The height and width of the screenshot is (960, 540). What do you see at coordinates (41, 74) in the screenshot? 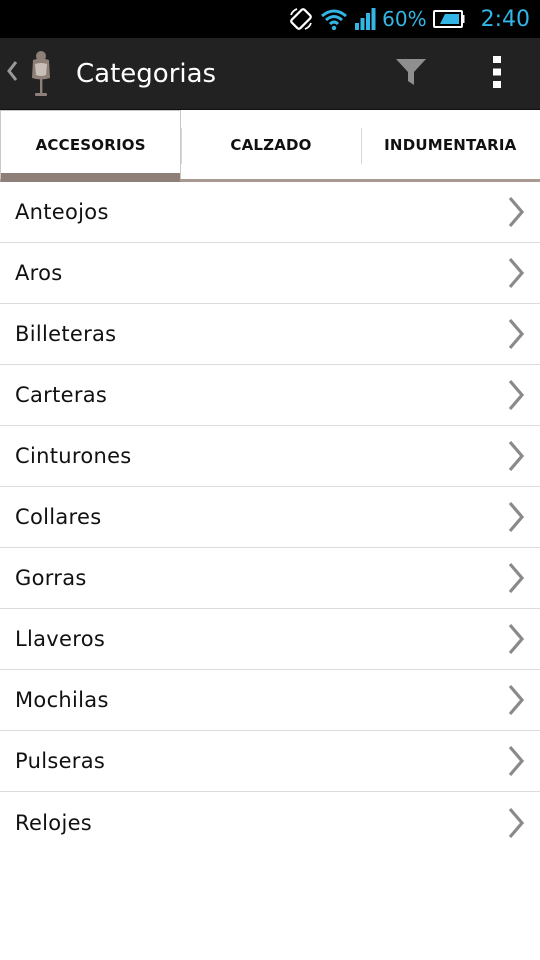
I see `app-logo-icon` at bounding box center [41, 74].